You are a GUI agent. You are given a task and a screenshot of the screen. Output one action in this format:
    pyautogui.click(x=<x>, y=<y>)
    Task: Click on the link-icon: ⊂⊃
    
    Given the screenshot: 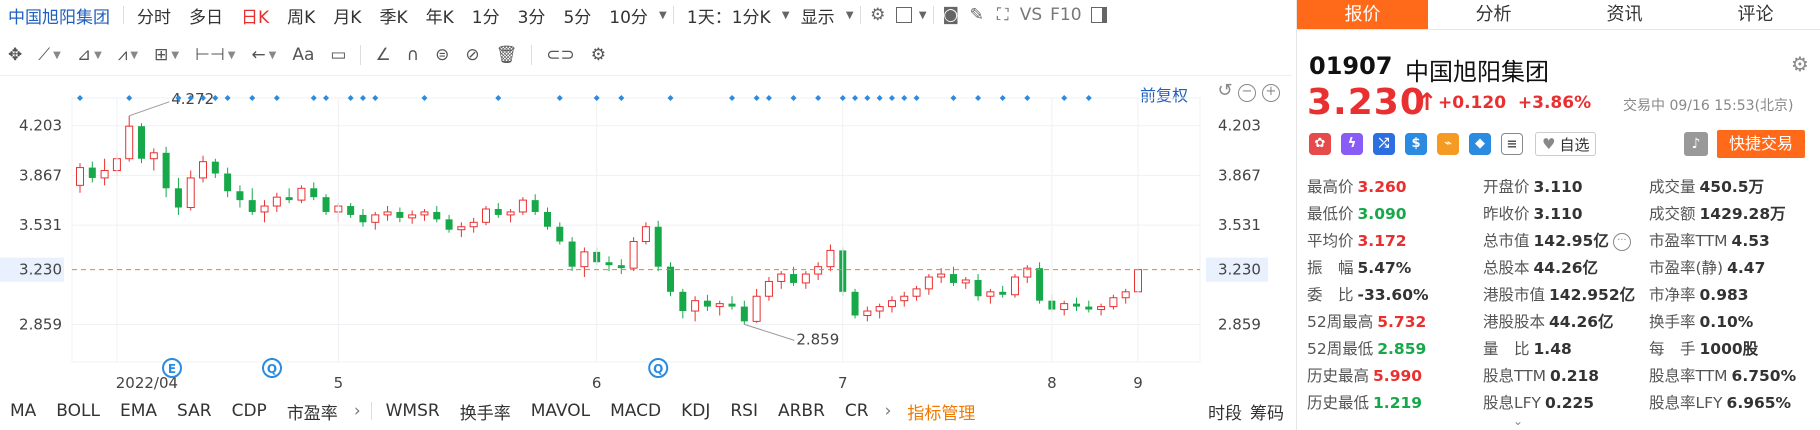 What is the action you would take?
    pyautogui.click(x=560, y=55)
    